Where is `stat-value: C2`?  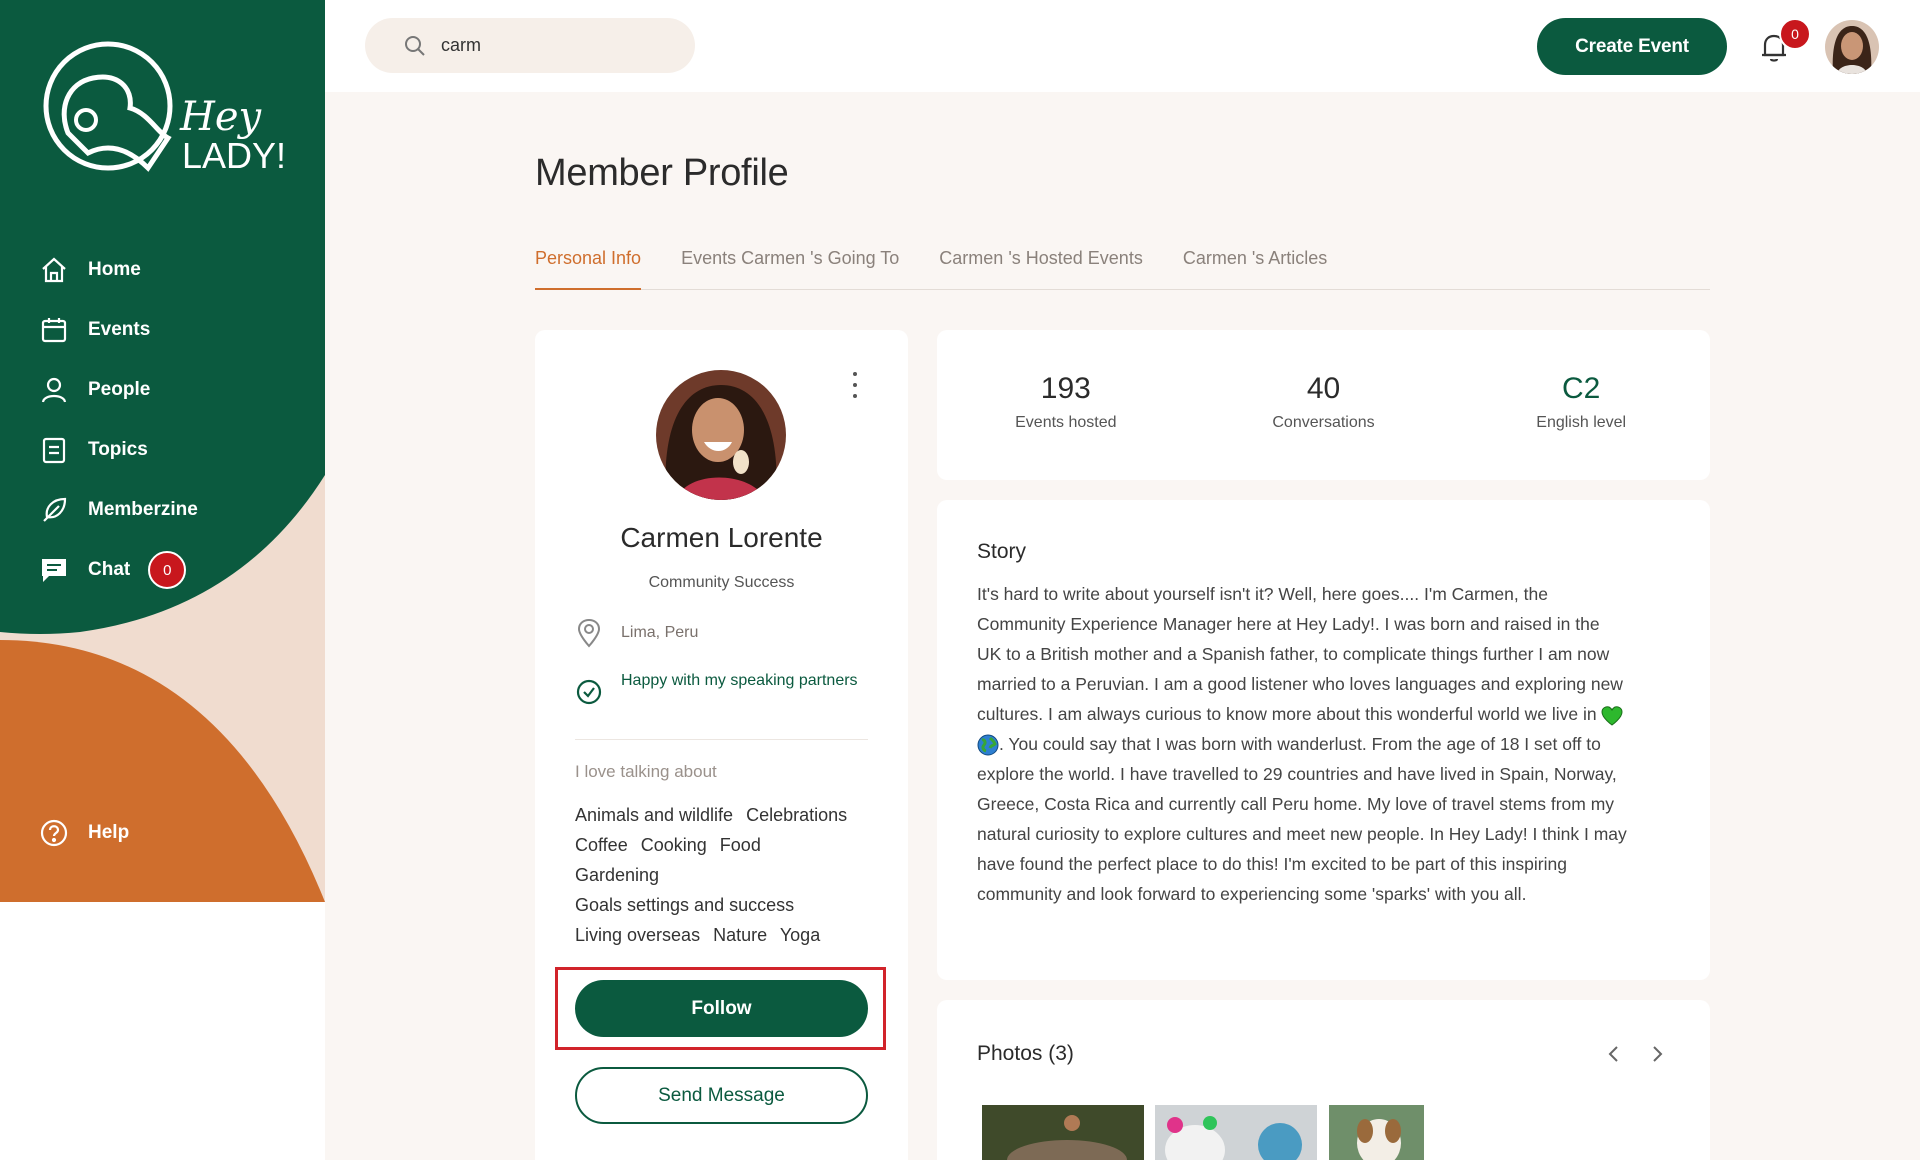
stat-value: C2 is located at coordinates (1581, 388).